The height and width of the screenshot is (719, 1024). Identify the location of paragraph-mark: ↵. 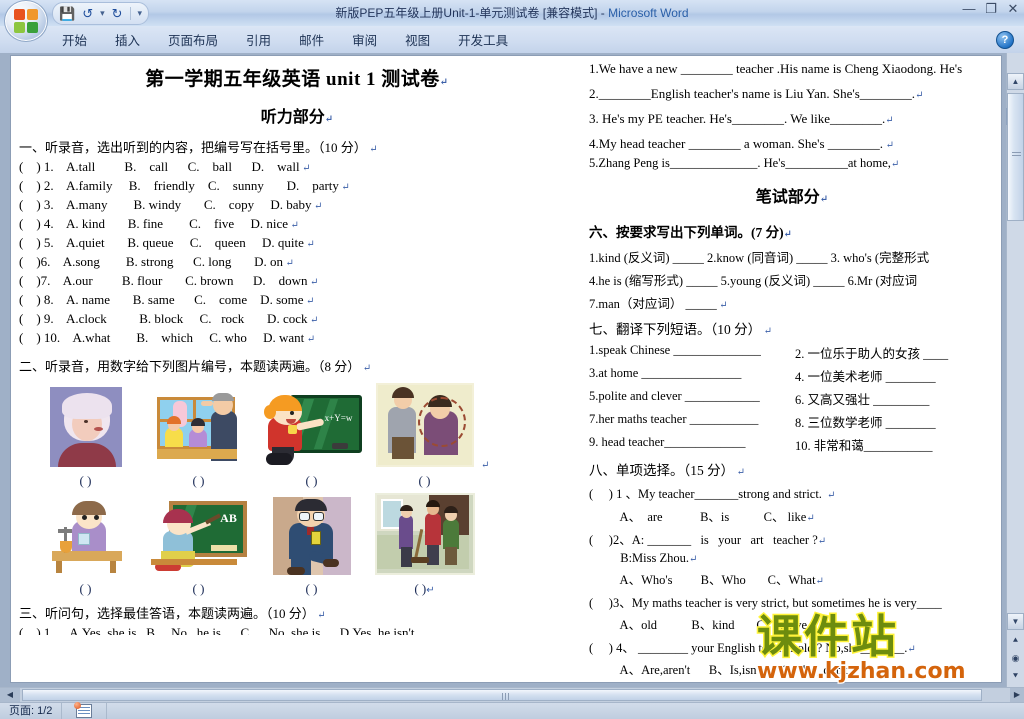
(485, 465).